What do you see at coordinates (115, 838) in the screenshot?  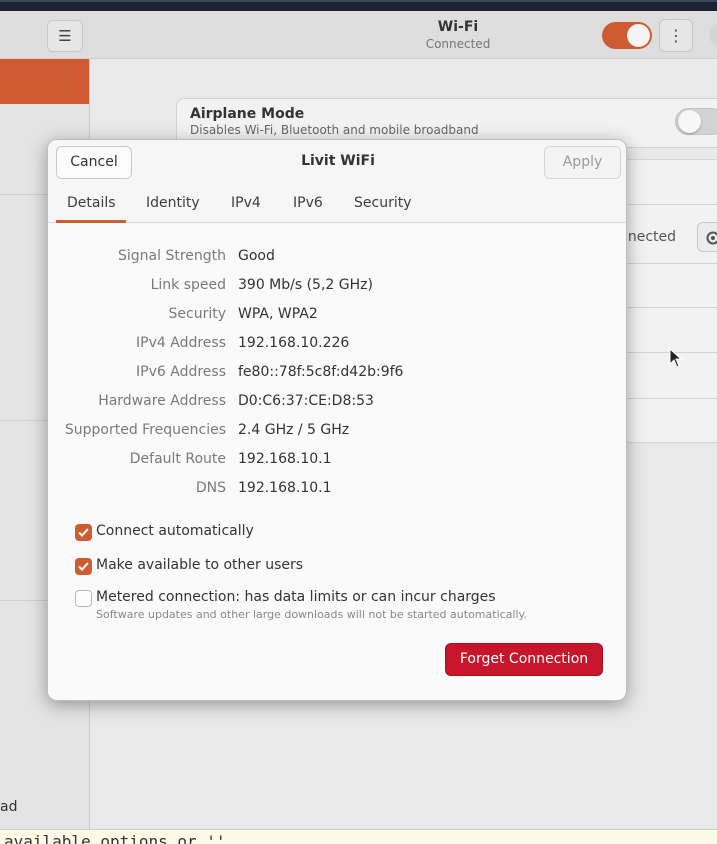 I see `terminal-text: available options or ''` at bounding box center [115, 838].